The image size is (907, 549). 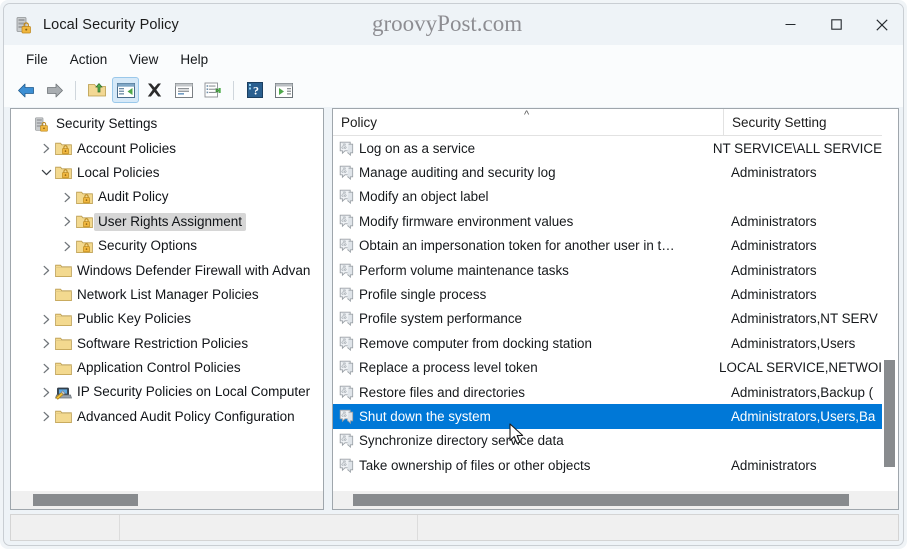 I want to click on show-action-pane-icon, so click(x=283, y=90).